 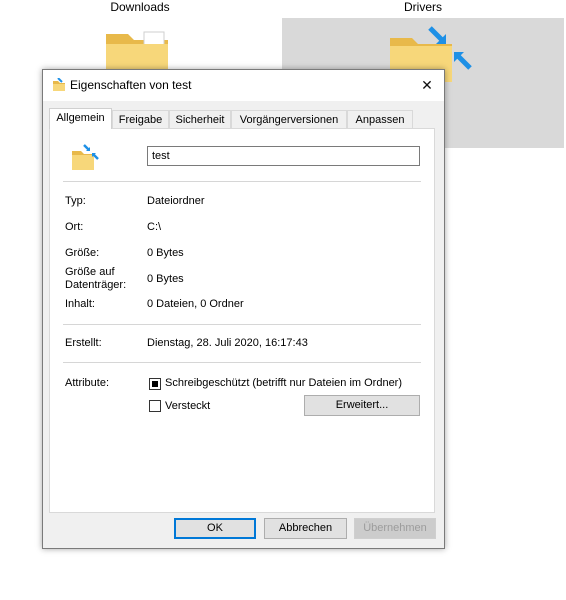 What do you see at coordinates (82, 253) in the screenshot?
I see `size-label: Größe:` at bounding box center [82, 253].